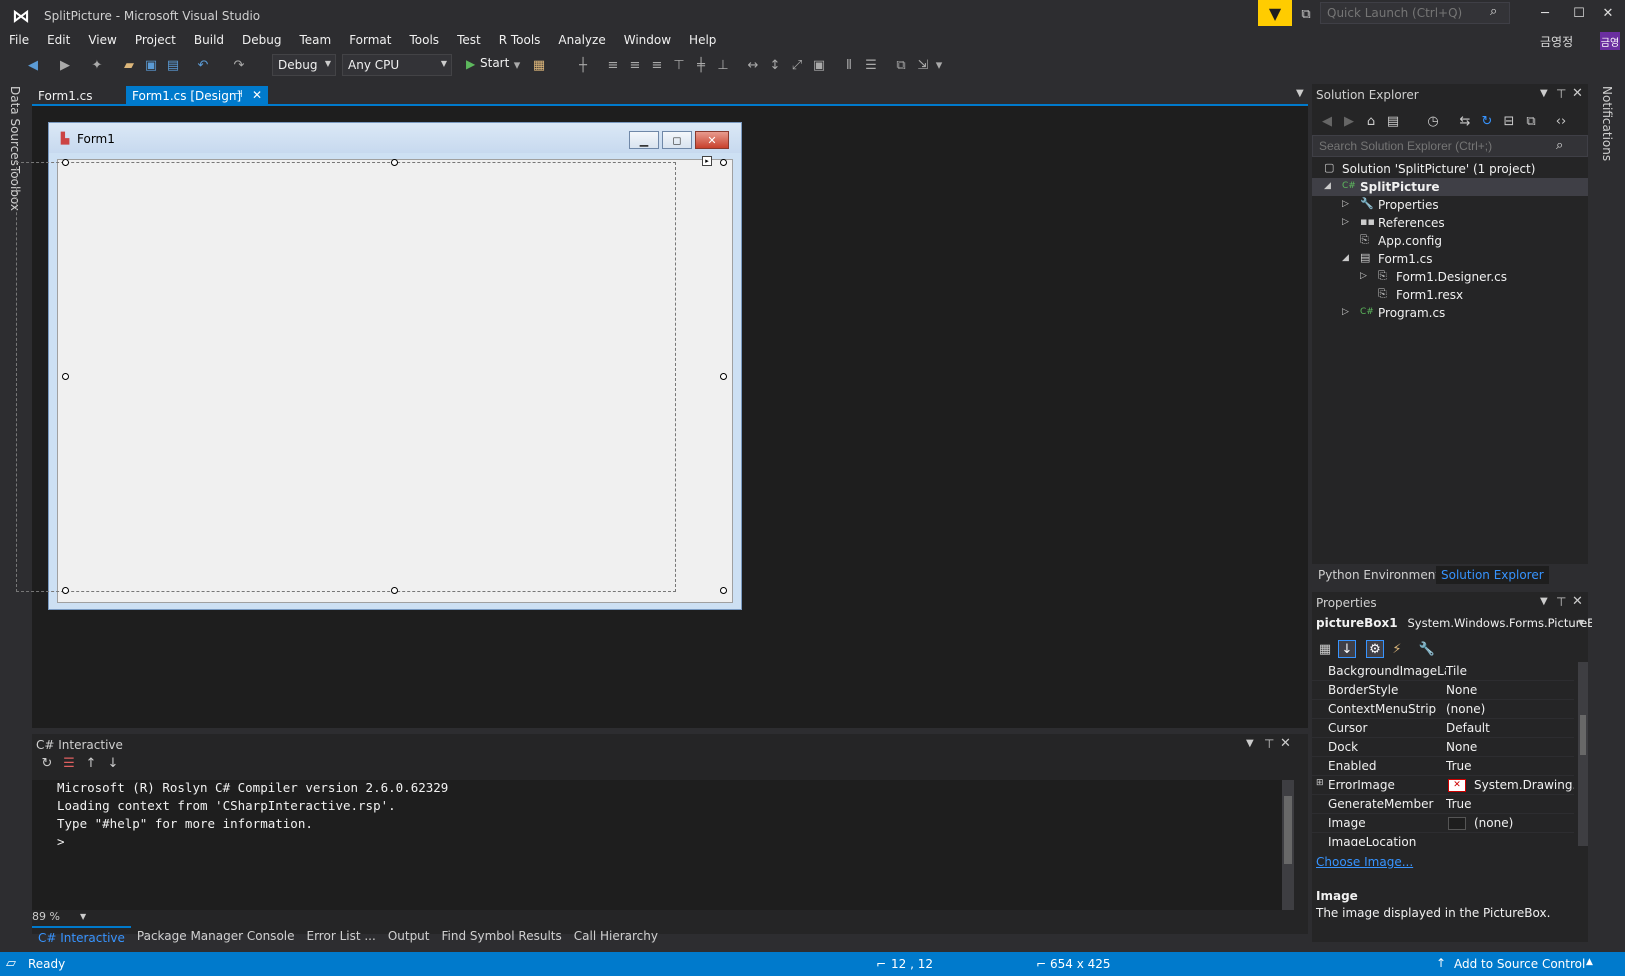 This screenshot has height=976, width=1625. I want to click on open-file-icon: ▰, so click(129, 65).